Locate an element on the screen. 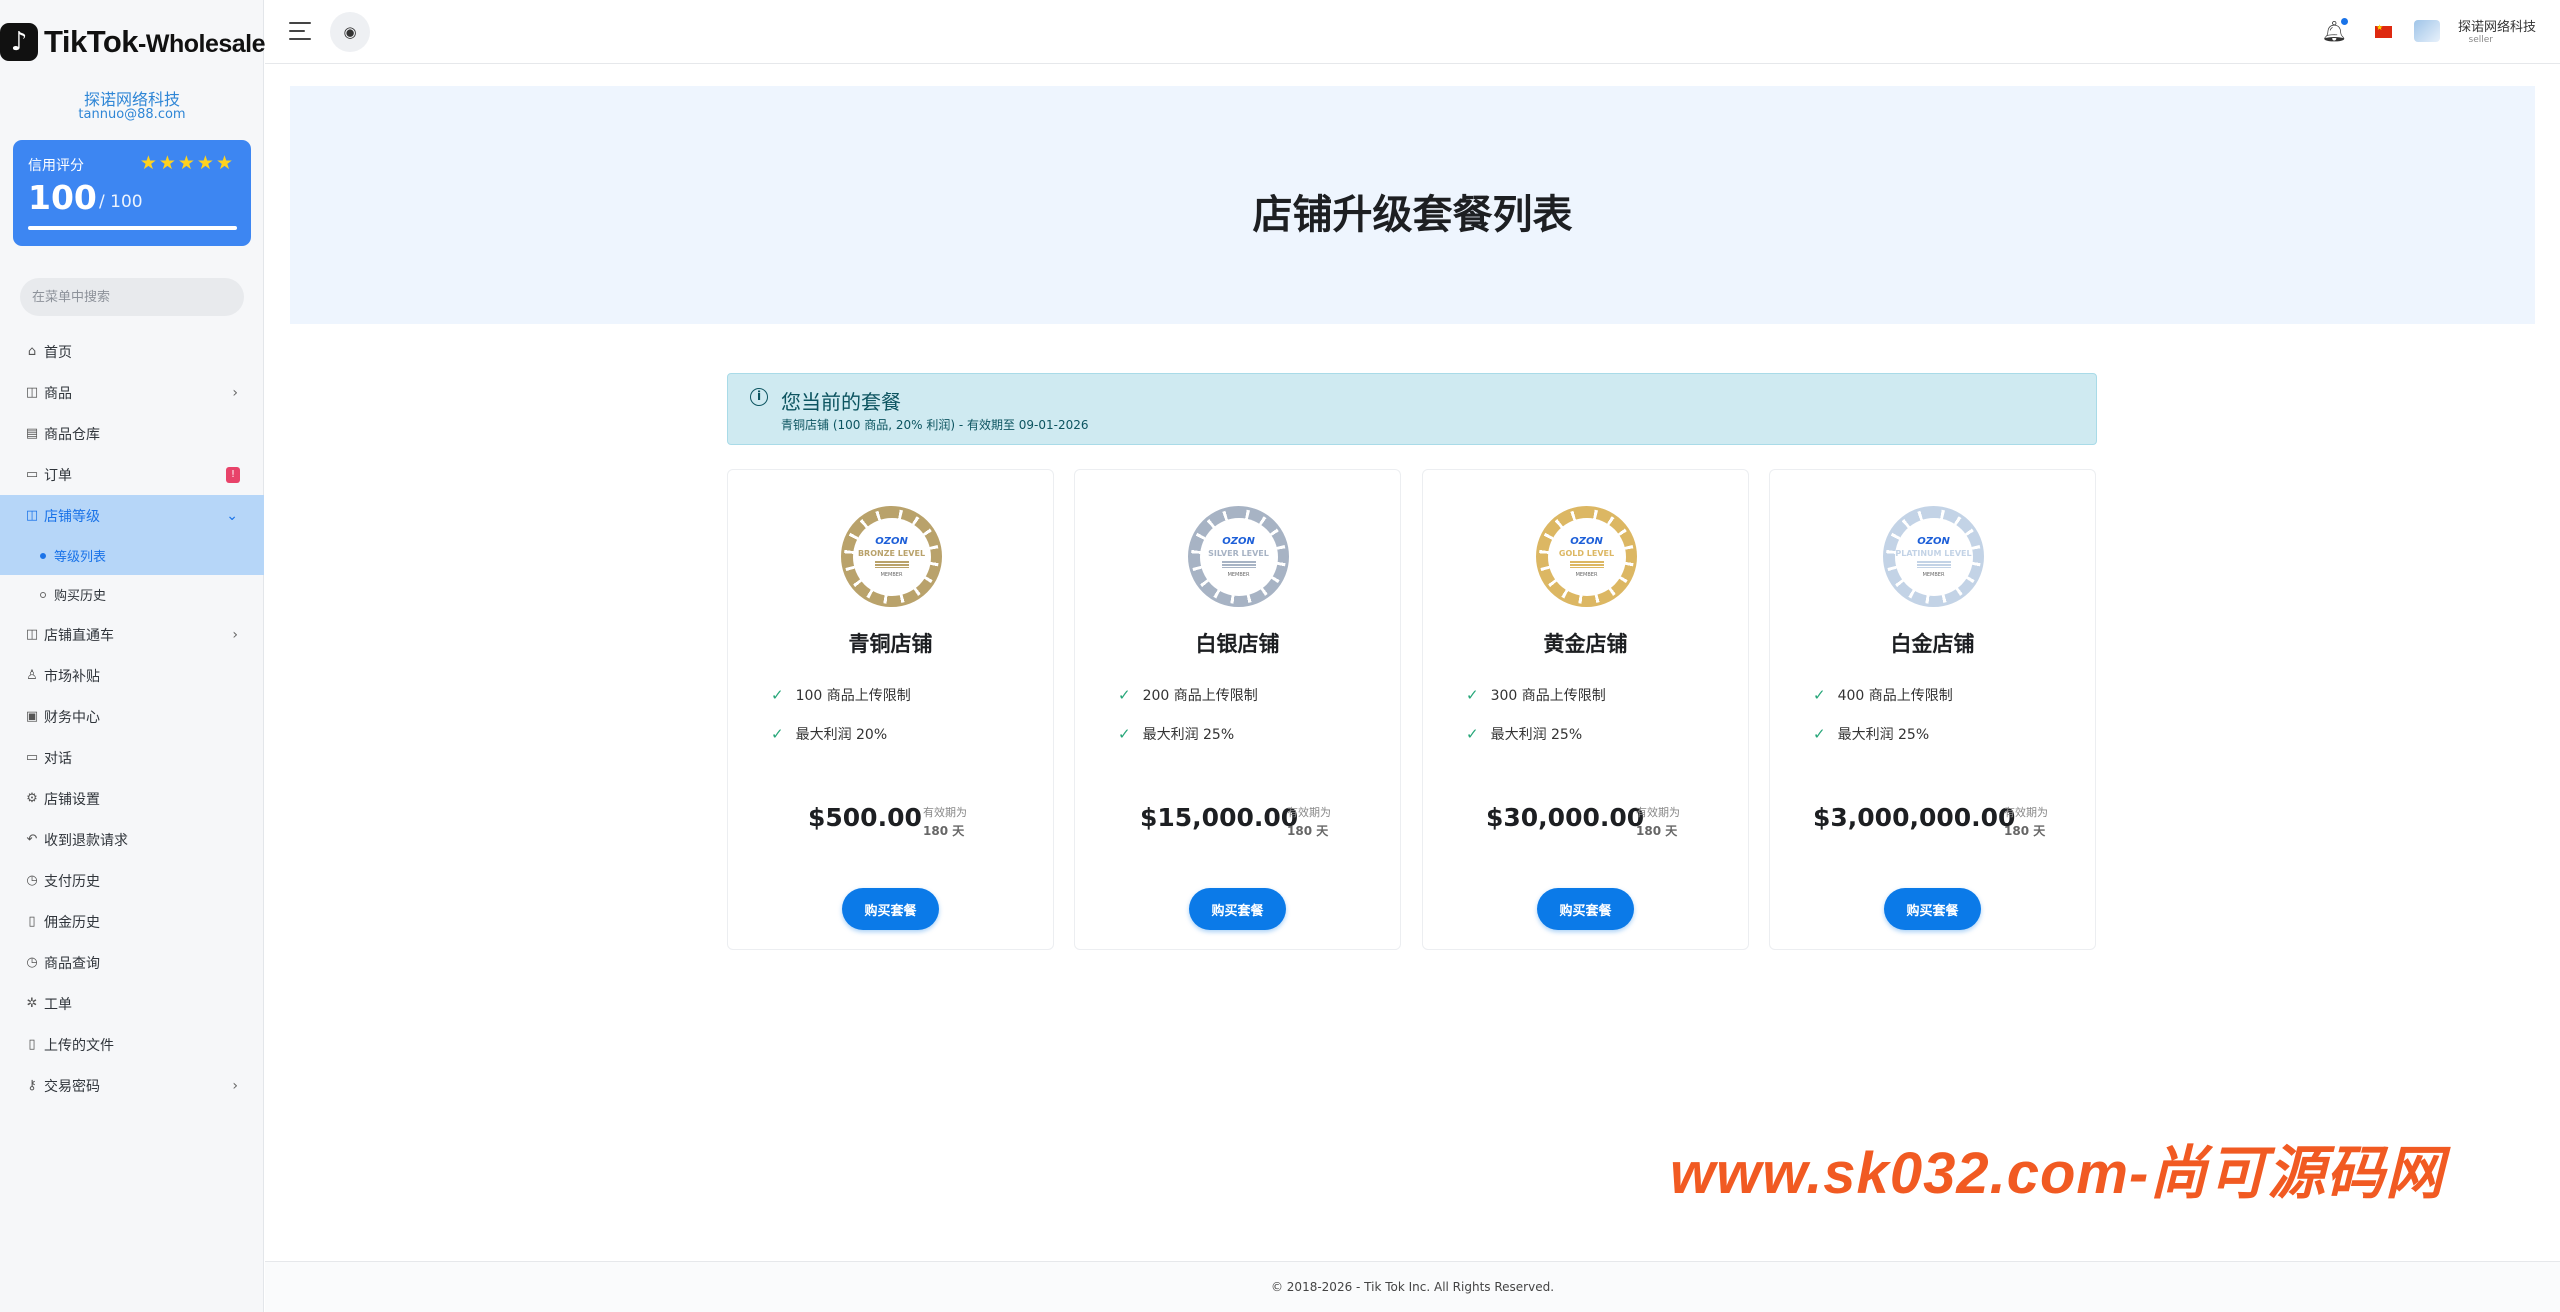  feature-text: 300 商品上传限制 is located at coordinates (1548, 696).